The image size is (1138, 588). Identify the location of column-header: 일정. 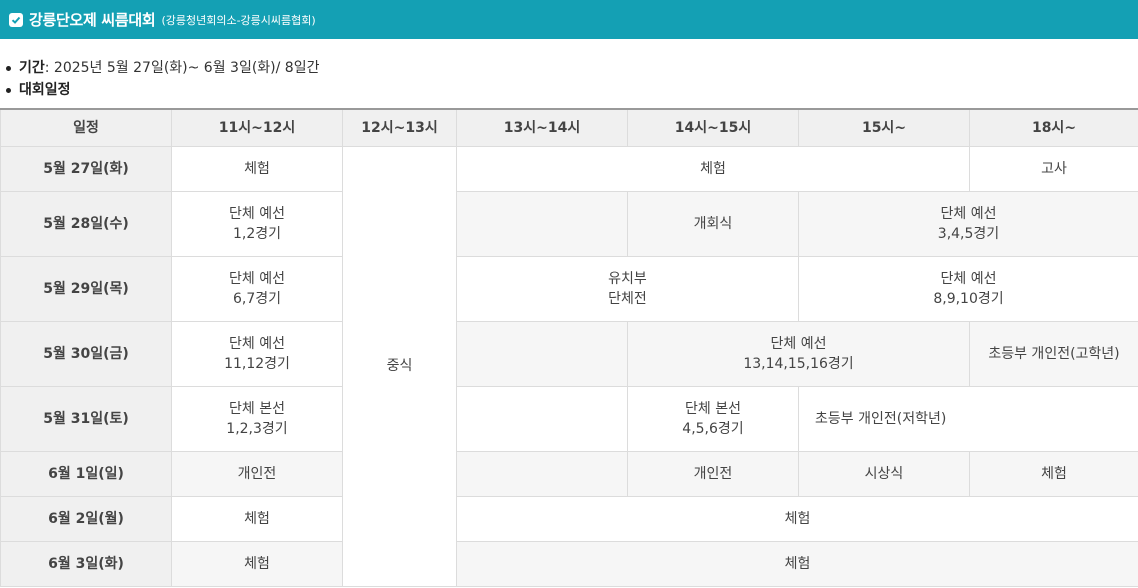
(86, 127).